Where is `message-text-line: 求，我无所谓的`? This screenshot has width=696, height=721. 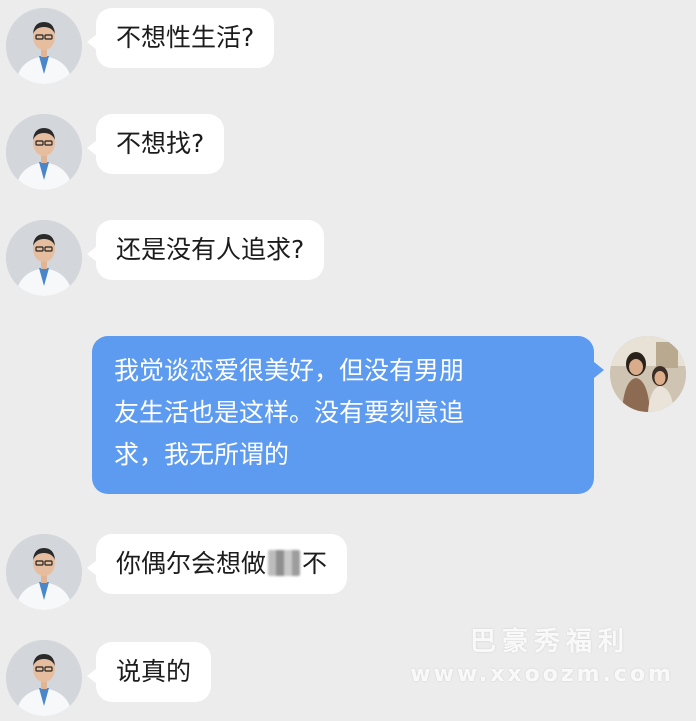
message-text-line: 求，我无所谓的 is located at coordinates (202, 454).